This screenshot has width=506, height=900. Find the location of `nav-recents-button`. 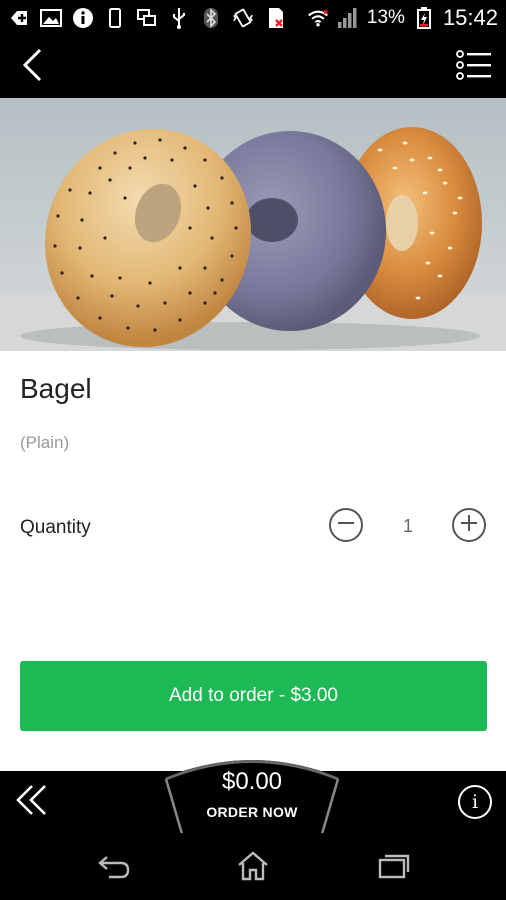

nav-recents-button is located at coordinates (394, 868).